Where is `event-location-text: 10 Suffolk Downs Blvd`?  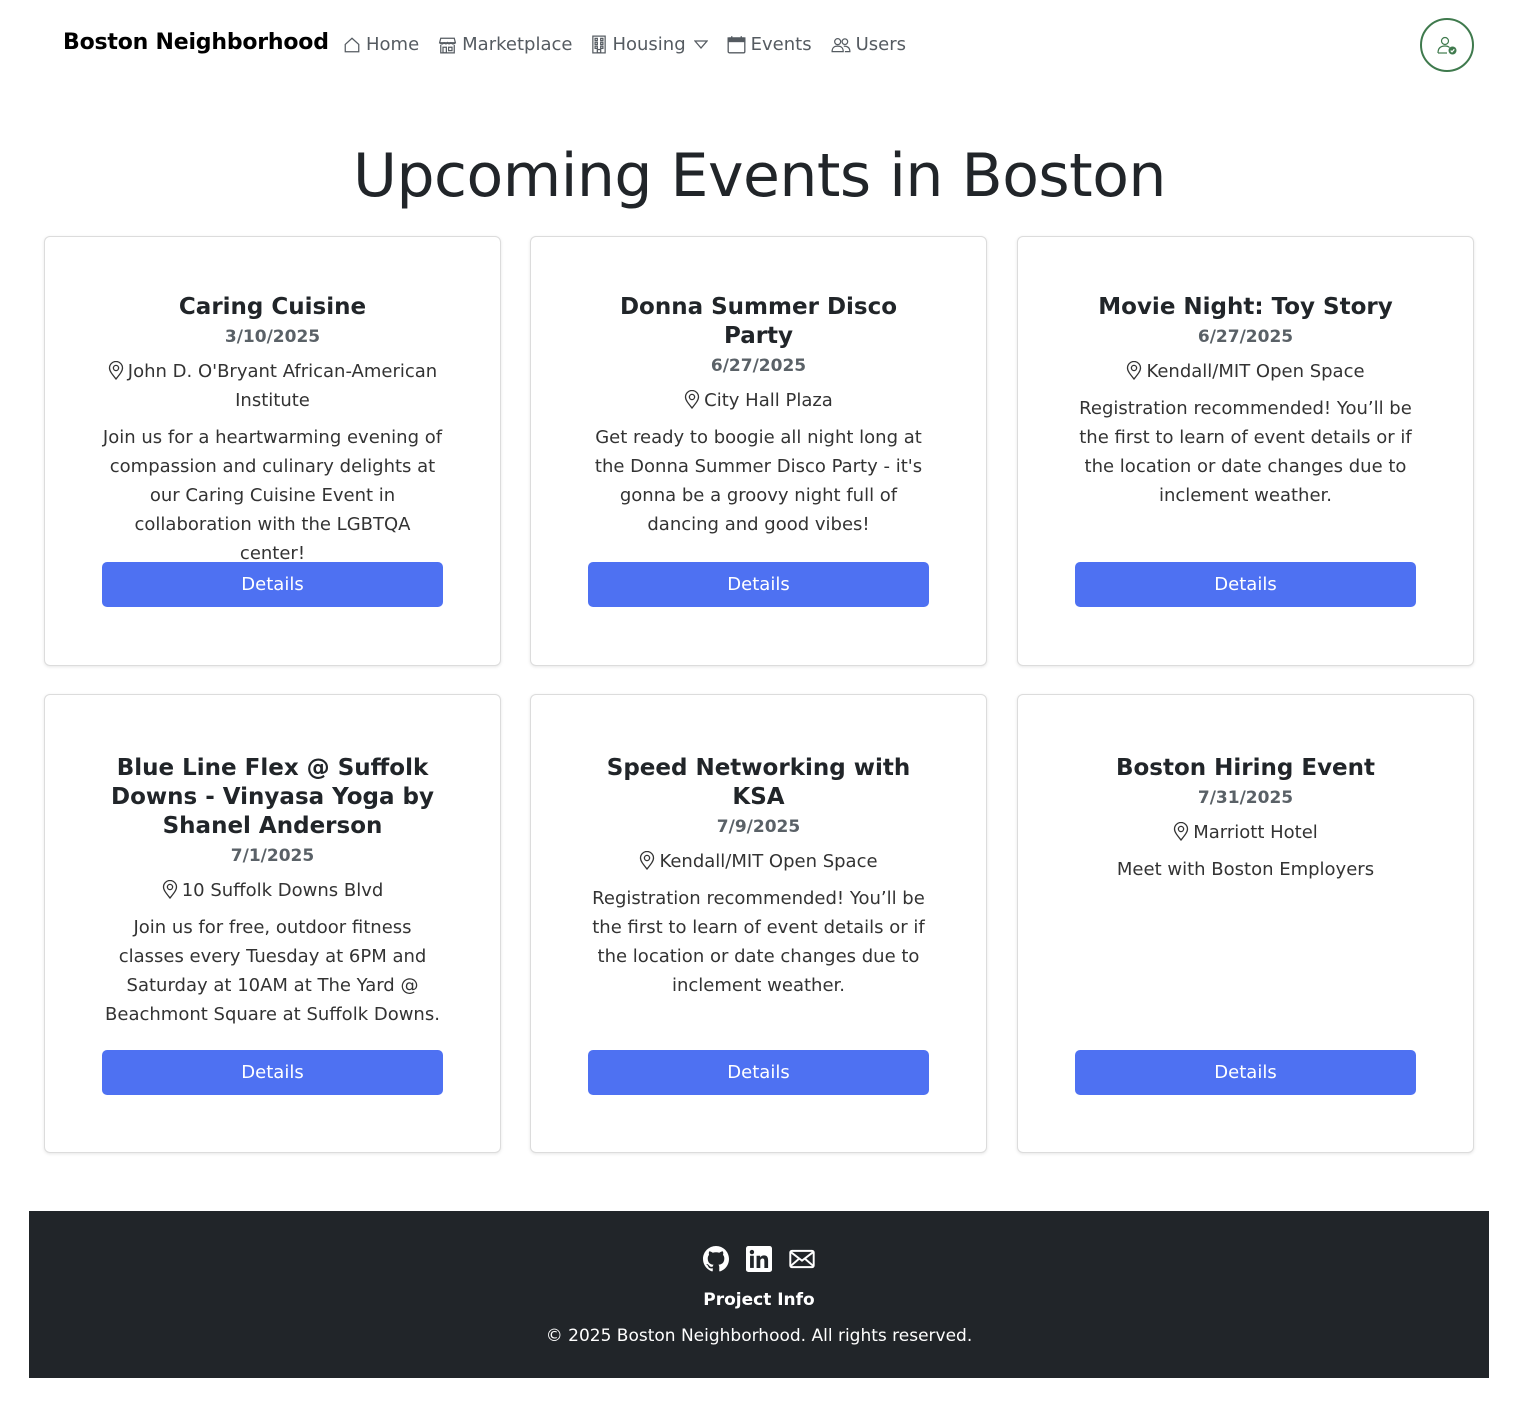
event-location-text: 10 Suffolk Downs Blvd is located at coordinates (282, 890).